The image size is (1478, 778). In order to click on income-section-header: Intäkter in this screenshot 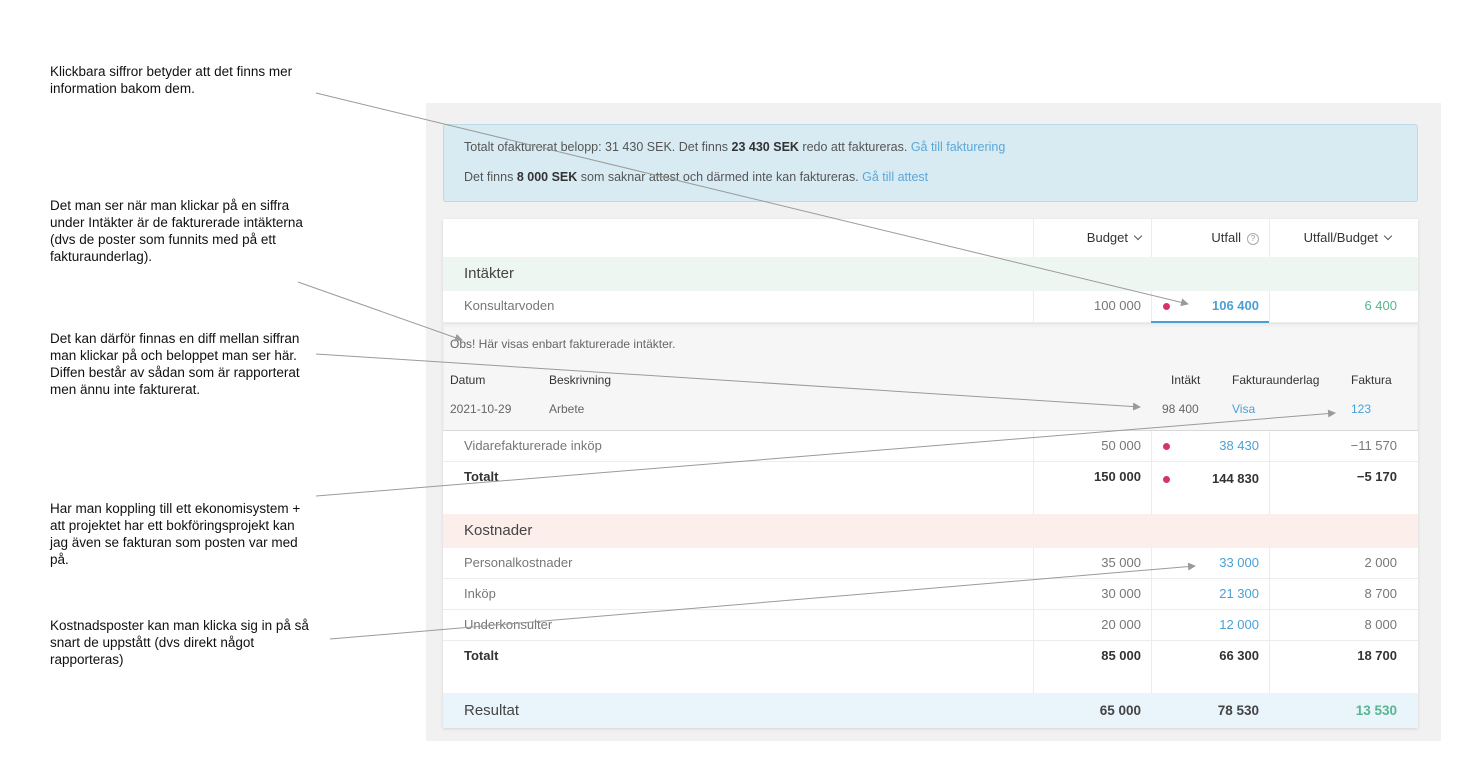, I will do `click(930, 274)`.